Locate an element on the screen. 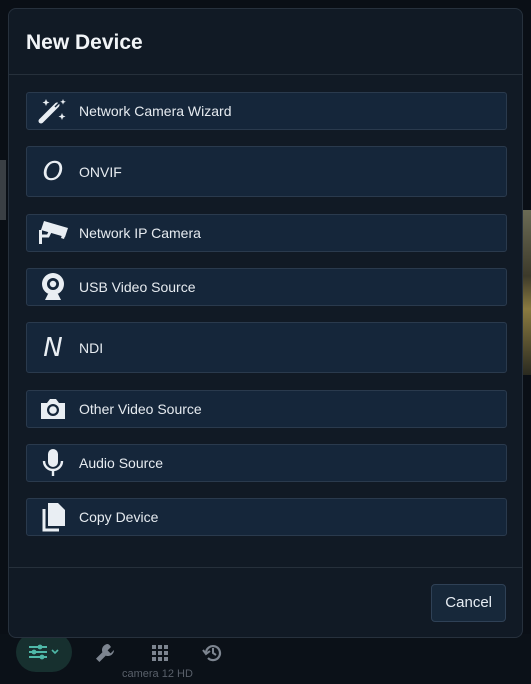 The height and width of the screenshot is (684, 531). footer-divider is located at coordinates (265, 567).